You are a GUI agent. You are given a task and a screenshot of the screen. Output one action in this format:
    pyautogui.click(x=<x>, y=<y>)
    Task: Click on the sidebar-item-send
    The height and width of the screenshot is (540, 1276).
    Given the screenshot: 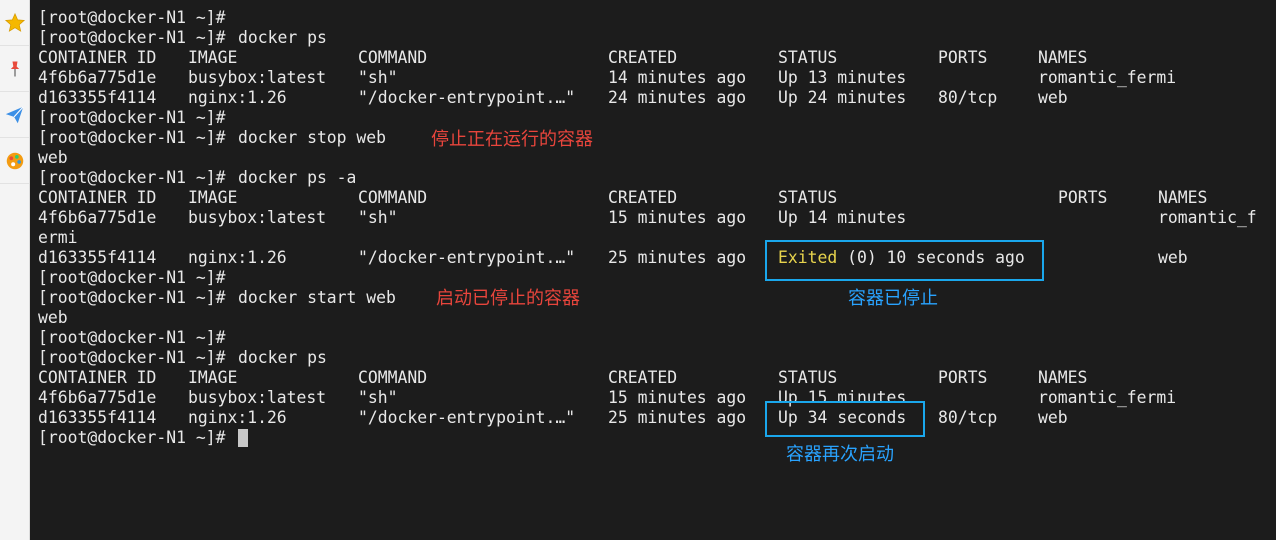 What is the action you would take?
    pyautogui.click(x=14, y=115)
    